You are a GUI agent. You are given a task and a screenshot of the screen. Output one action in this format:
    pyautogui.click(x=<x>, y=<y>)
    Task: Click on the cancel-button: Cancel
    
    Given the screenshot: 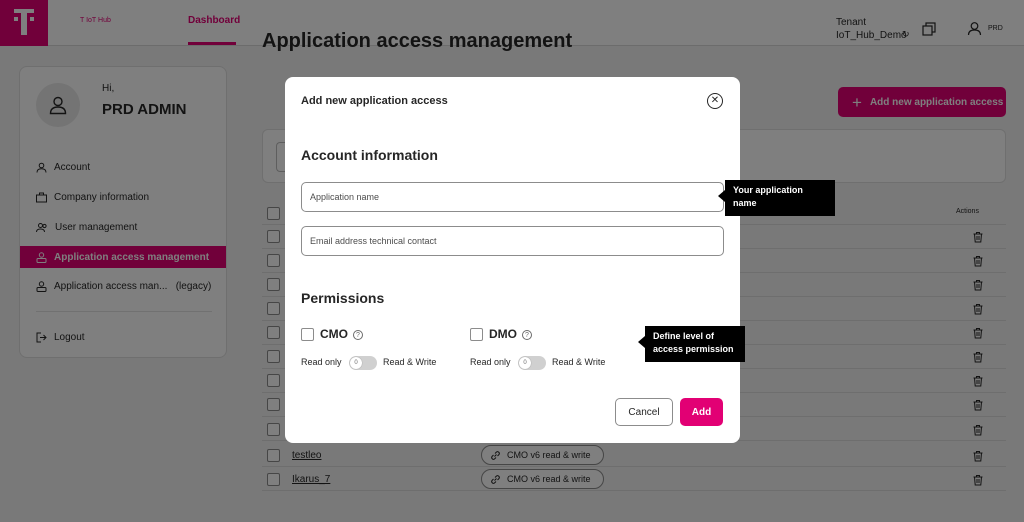 What is the action you would take?
    pyautogui.click(x=644, y=412)
    